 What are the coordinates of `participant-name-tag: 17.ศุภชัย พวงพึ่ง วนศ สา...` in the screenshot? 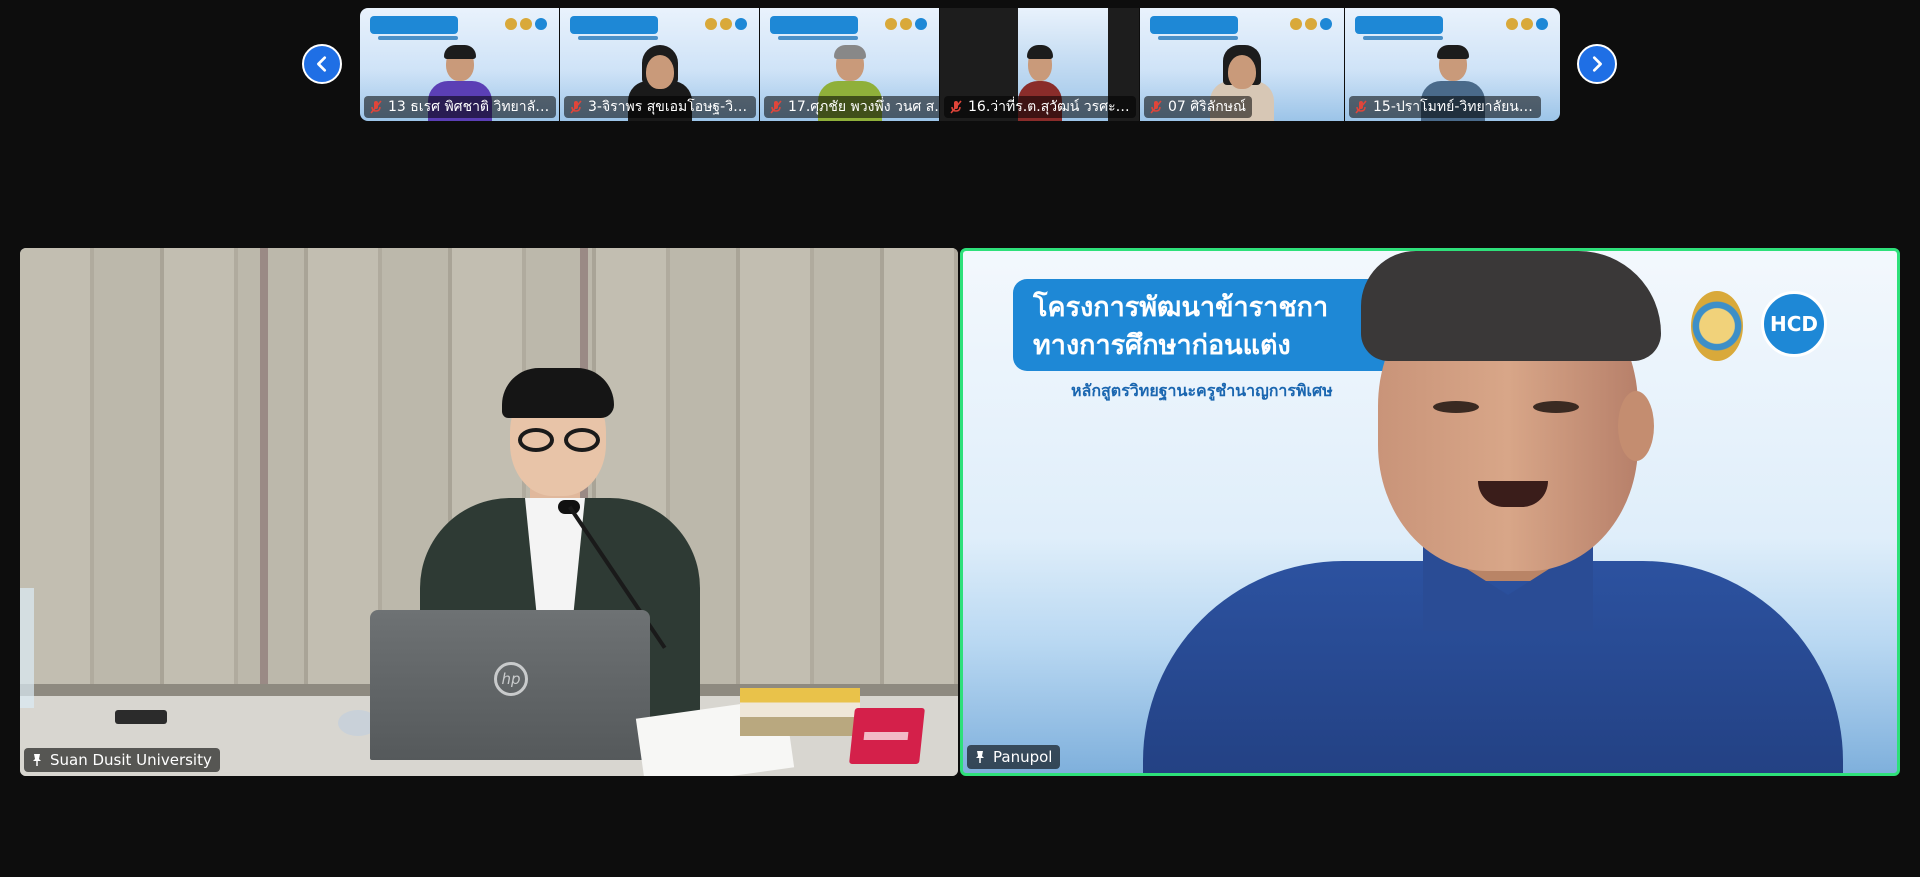 It's located at (851, 107).